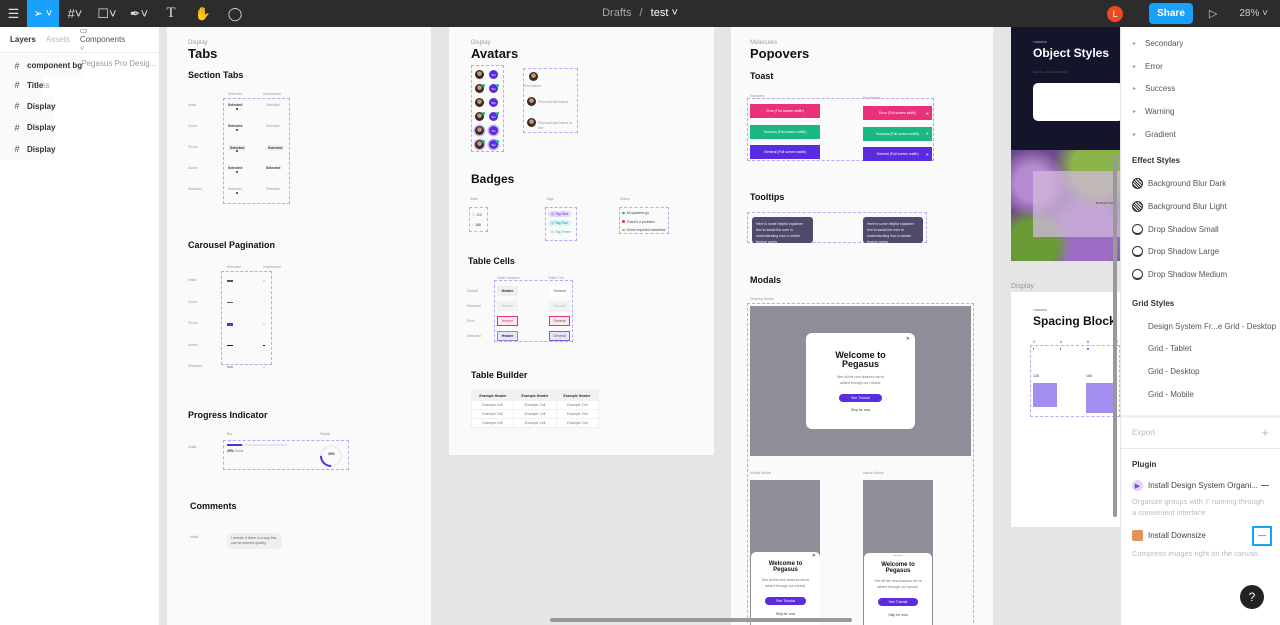 This screenshot has width=1280, height=625. I want to click on layer-item: # component bg, so click(41, 66).